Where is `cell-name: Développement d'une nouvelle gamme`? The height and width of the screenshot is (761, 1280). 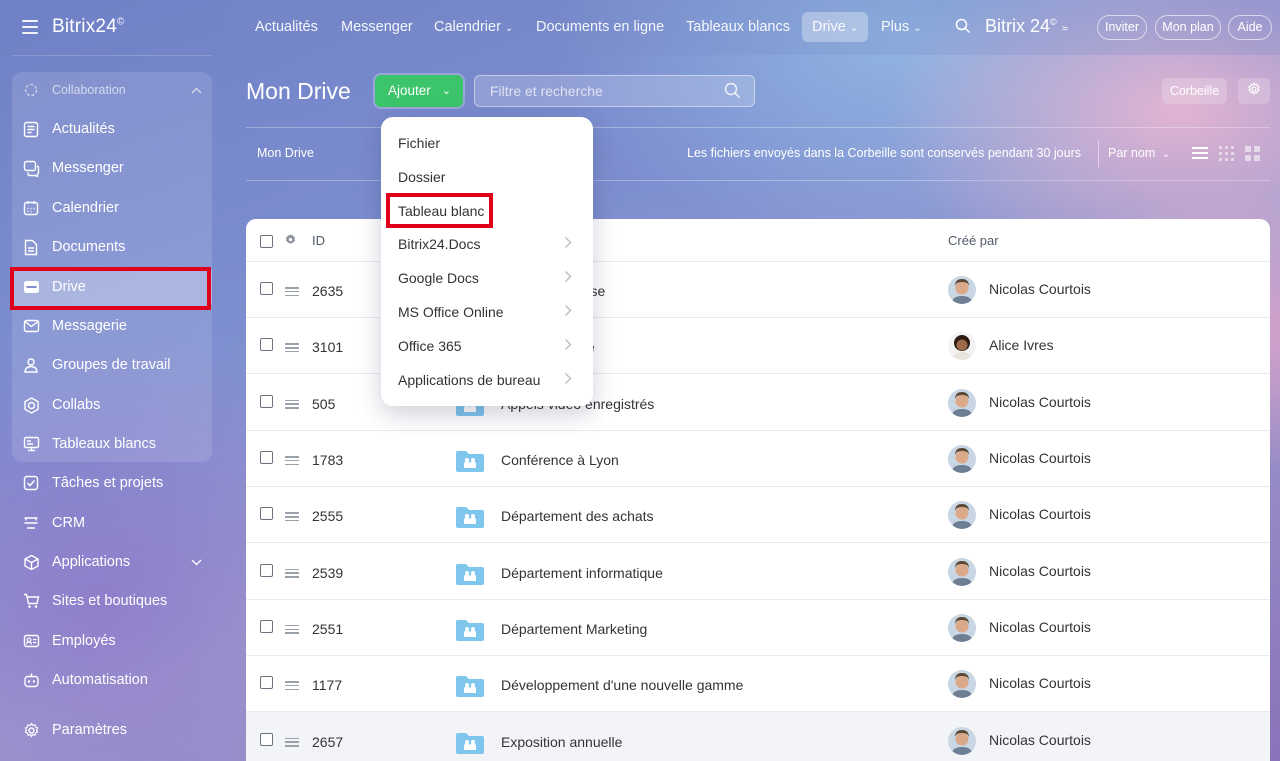
cell-name: Développement d'une nouvelle gamme is located at coordinates (622, 685).